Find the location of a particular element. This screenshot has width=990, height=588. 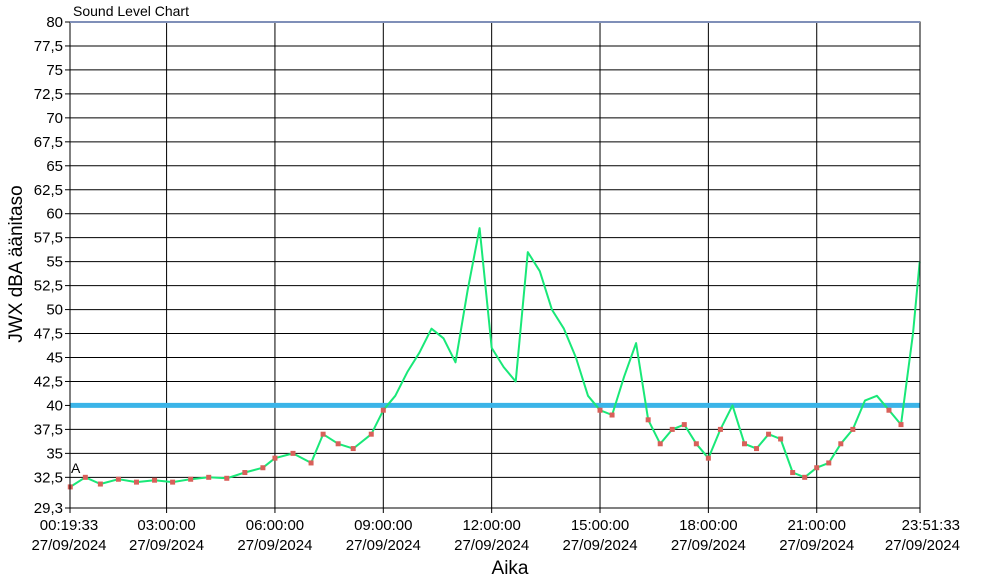

y-tick-label: 37,5 is located at coordinates (48, 429).